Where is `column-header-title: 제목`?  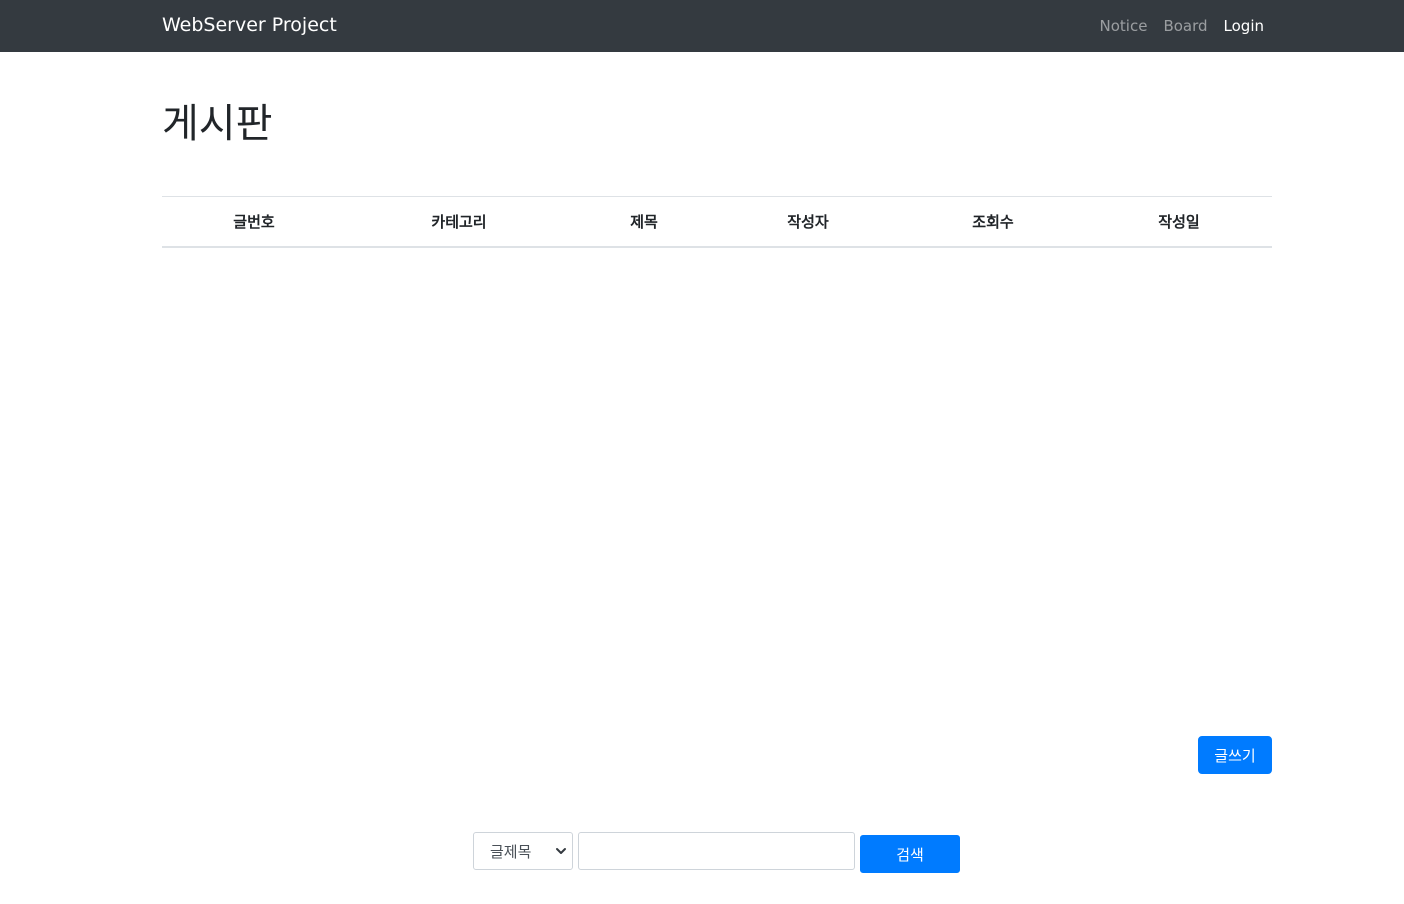 column-header-title: 제목 is located at coordinates (644, 222).